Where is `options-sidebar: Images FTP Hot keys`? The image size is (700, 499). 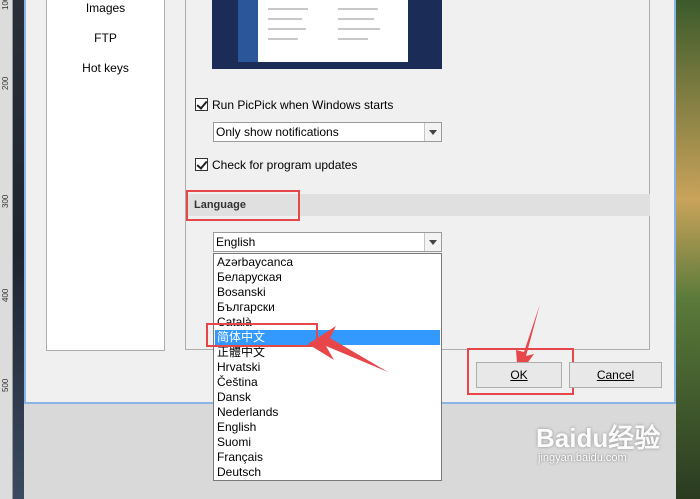 options-sidebar: Images FTP Hot keys is located at coordinates (105, 175).